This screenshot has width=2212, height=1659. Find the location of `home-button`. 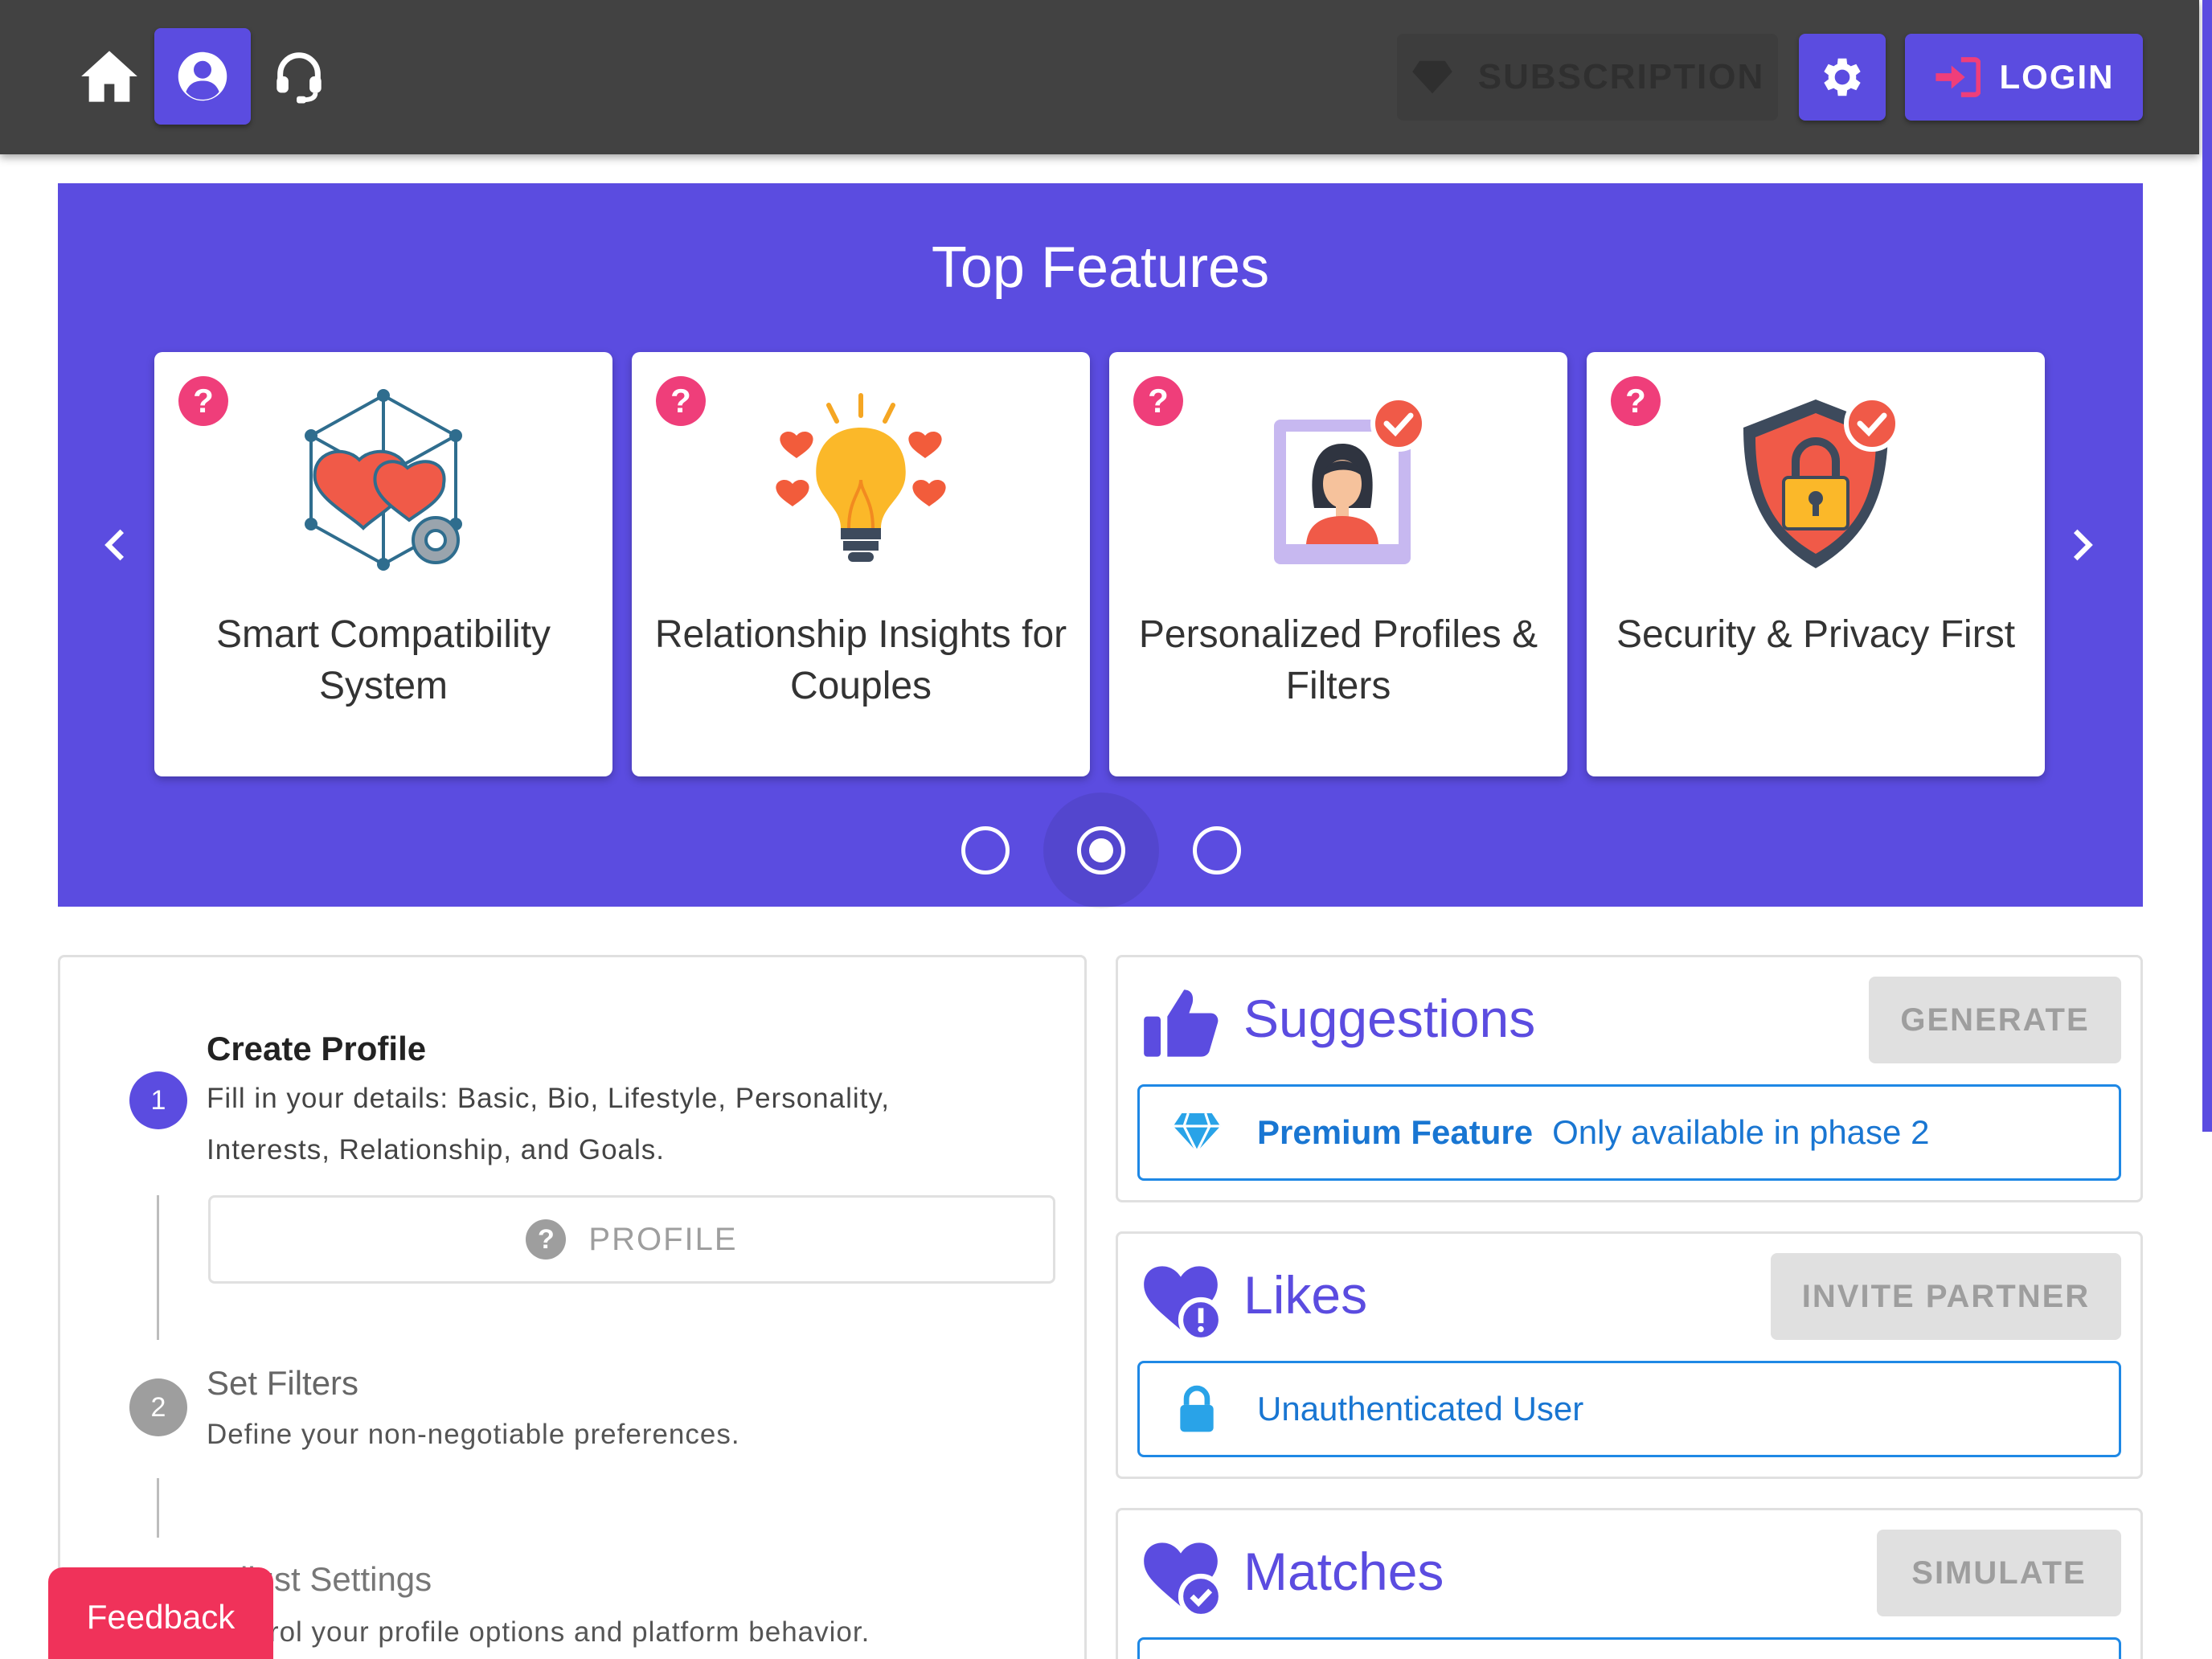

home-button is located at coordinates (109, 76).